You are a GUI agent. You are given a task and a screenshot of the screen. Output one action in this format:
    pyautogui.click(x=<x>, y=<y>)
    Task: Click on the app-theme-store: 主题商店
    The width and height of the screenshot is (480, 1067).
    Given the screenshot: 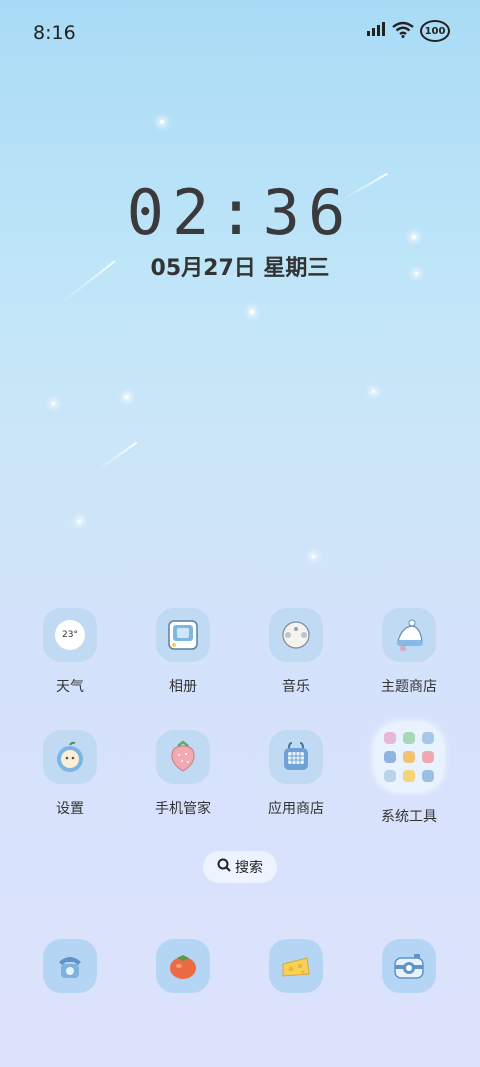 What is the action you would take?
    pyautogui.click(x=409, y=652)
    